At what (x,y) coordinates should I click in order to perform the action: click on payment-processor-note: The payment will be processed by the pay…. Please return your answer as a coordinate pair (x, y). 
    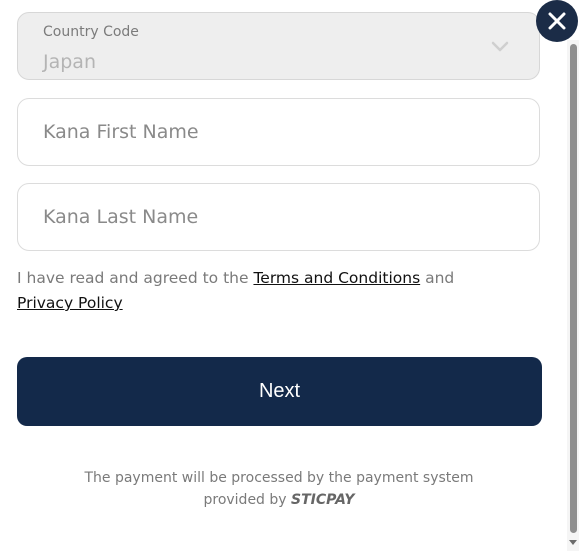
    Looking at the image, I should click on (279, 489).